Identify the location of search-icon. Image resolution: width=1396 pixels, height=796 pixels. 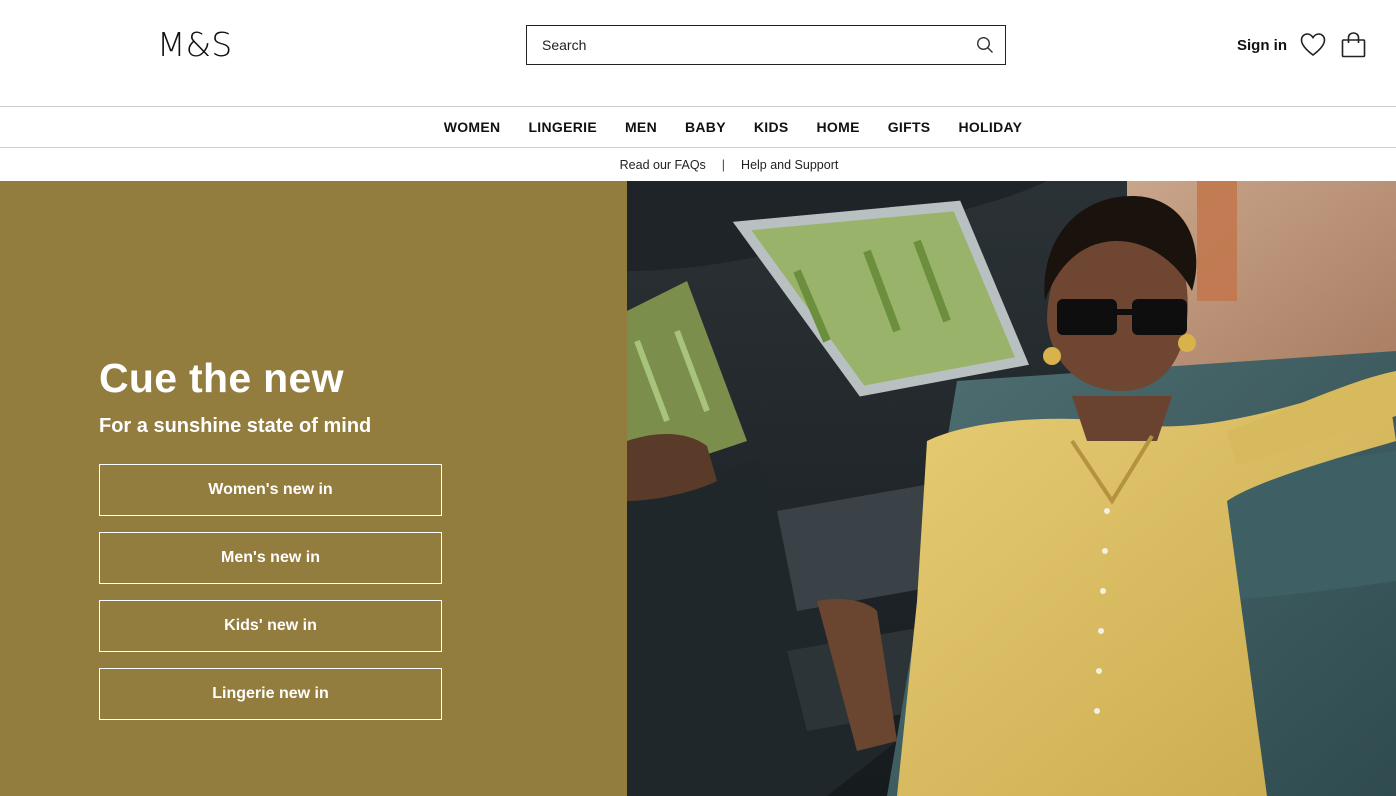
(985, 45).